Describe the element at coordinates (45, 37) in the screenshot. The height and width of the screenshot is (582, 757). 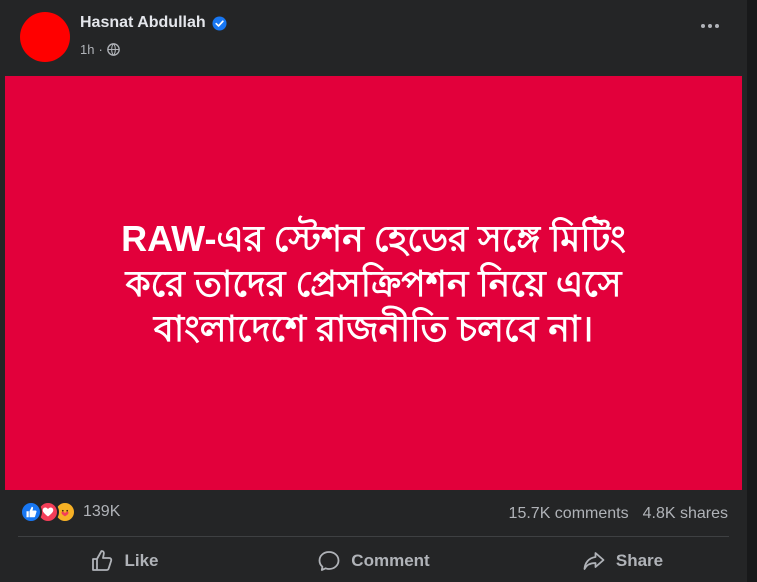
I see `avatar` at that location.